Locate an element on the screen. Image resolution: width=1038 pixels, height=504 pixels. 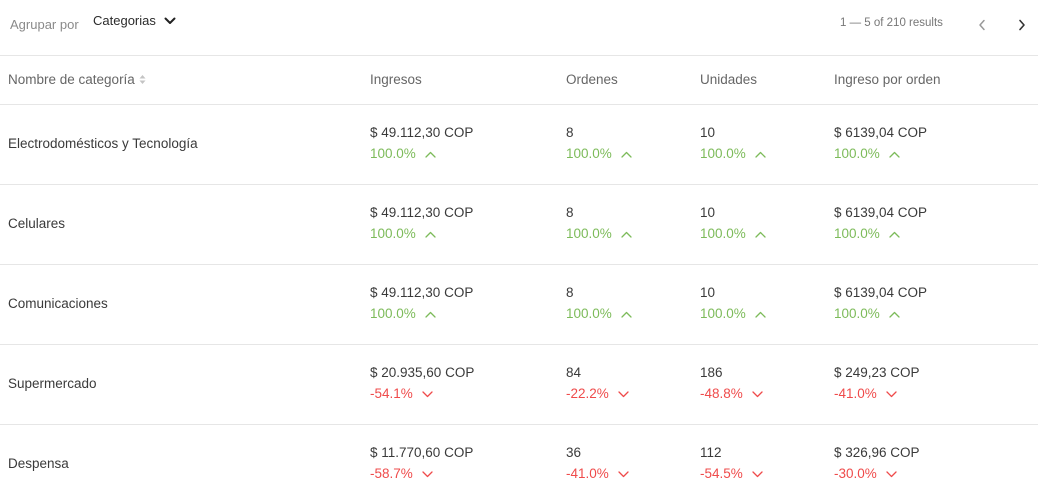
column-header-category: Nombre de categoría is located at coordinates (77, 79).